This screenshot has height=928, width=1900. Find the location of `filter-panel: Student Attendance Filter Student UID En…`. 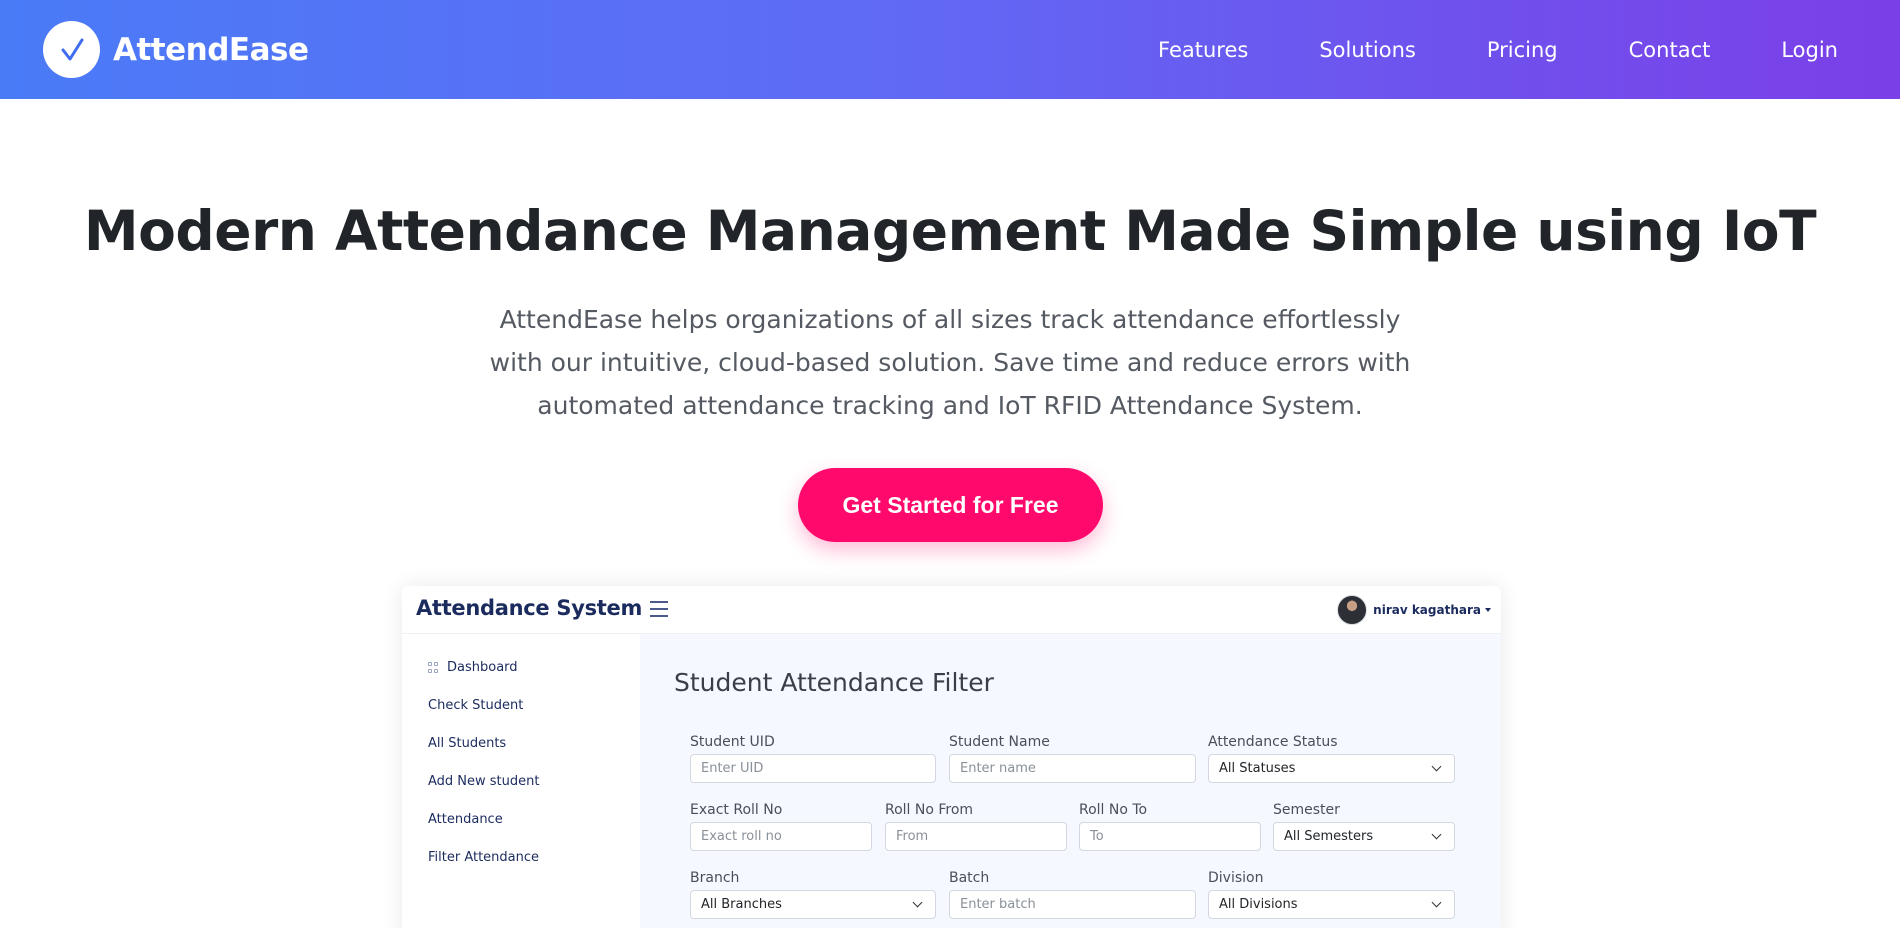

filter-panel: Student Attendance Filter Student UID En… is located at coordinates (1070, 781).